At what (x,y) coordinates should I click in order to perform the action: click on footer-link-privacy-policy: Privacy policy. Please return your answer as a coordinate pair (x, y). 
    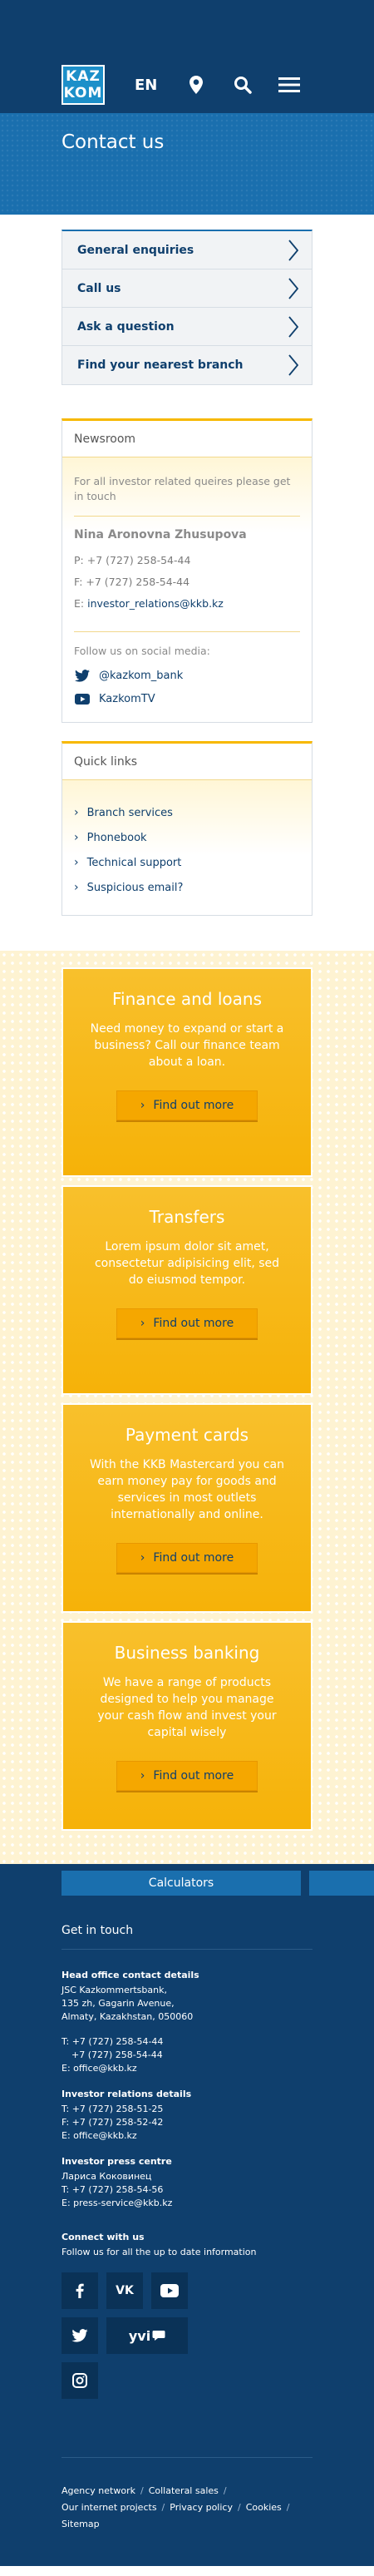
    Looking at the image, I should click on (201, 2507).